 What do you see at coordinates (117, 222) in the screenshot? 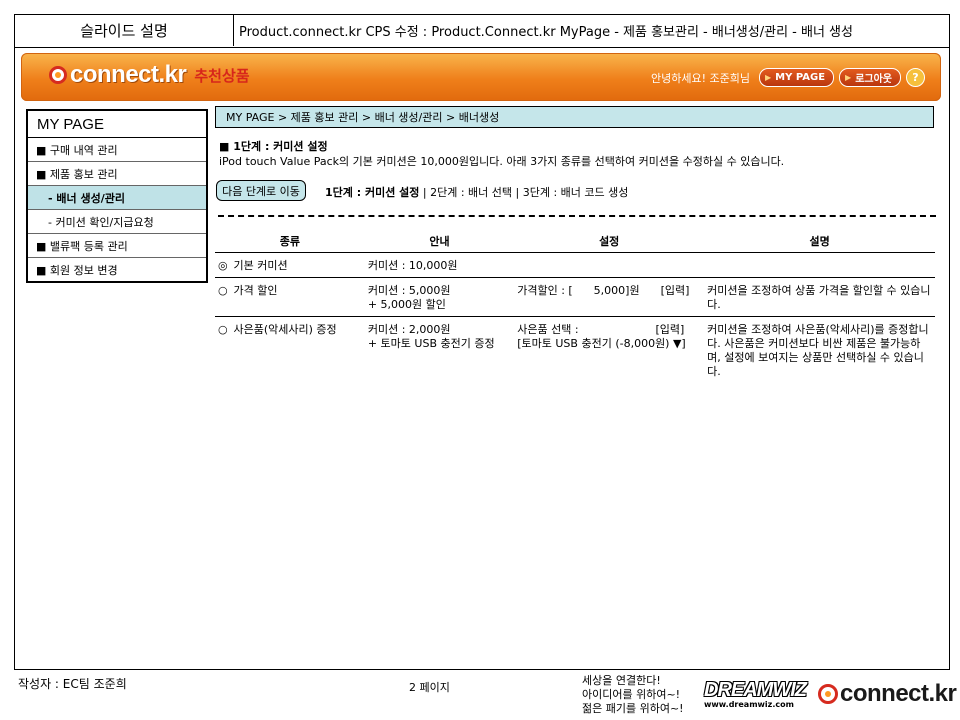
I see `sidebar-item-commission: - 커미션 확인/지급요청` at bounding box center [117, 222].